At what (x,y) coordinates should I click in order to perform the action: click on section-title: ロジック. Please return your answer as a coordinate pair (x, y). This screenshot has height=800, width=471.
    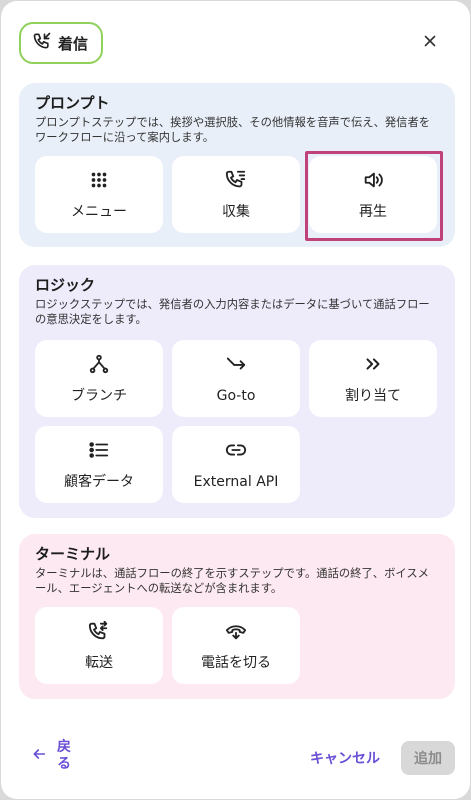
    Looking at the image, I should click on (65, 285).